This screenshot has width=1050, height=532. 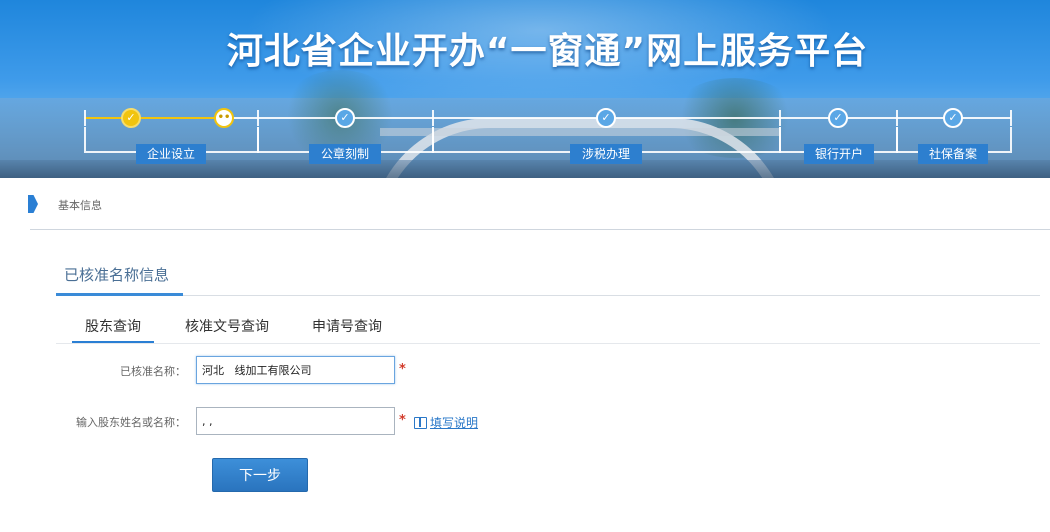 What do you see at coordinates (606, 154) in the screenshot?
I see `step-label-tax-handling: 涉税办理` at bounding box center [606, 154].